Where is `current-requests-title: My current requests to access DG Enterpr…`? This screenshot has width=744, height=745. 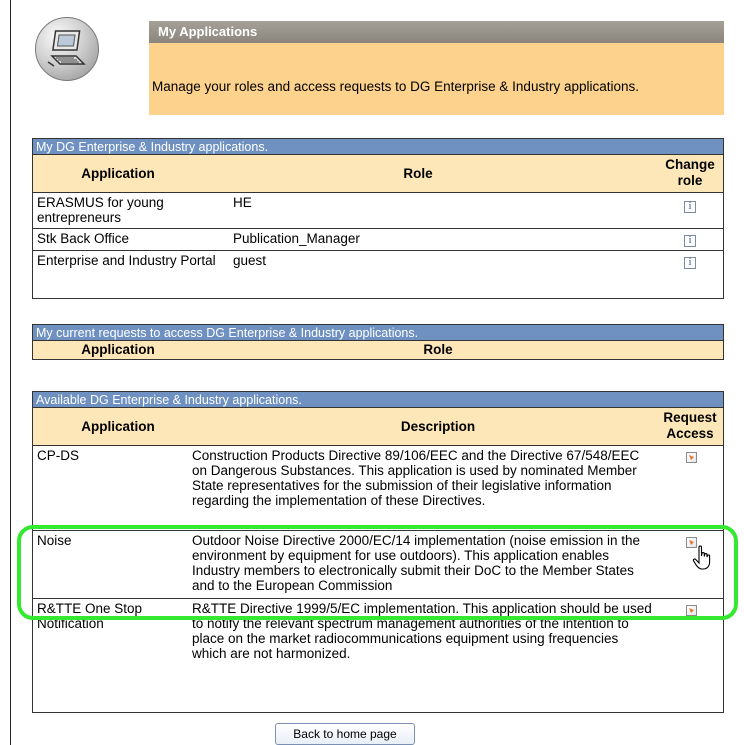 current-requests-title: My current requests to access DG Enterpr… is located at coordinates (378, 333).